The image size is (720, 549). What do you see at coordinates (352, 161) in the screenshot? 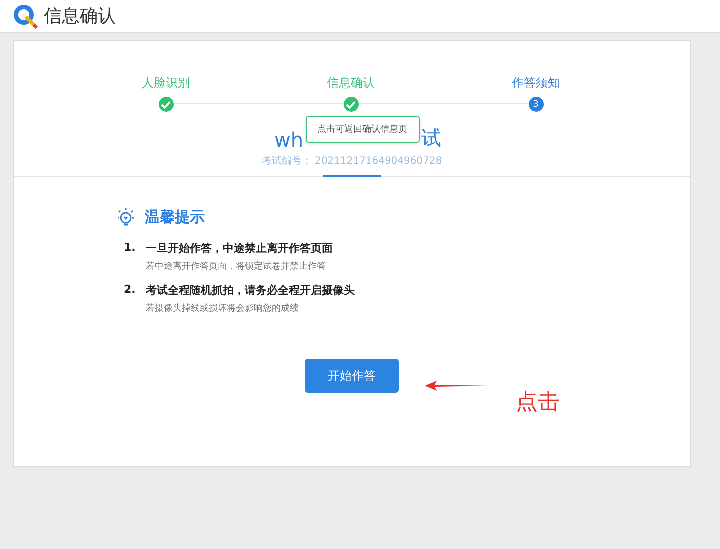
I see `exam-number: 考试编号： 20211217164904960728` at bounding box center [352, 161].